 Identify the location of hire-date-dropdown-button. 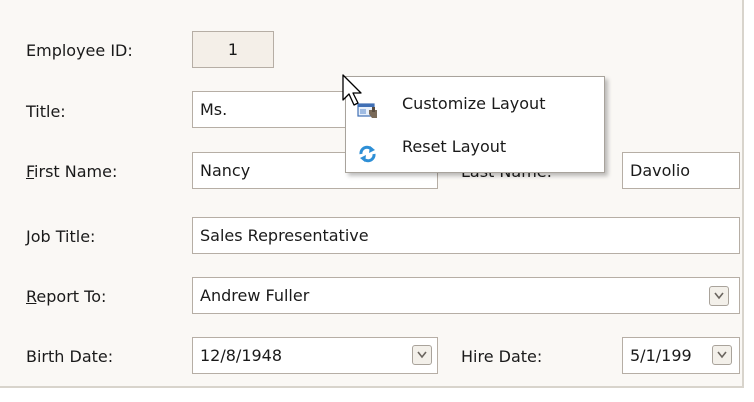
(722, 355).